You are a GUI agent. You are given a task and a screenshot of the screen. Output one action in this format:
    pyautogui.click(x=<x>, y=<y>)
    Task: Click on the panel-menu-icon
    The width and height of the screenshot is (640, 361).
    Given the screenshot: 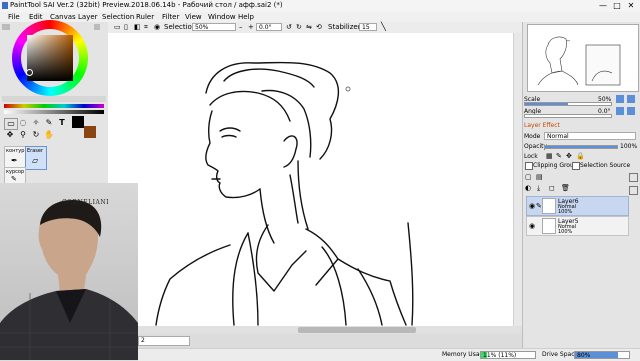 What is the action you would take?
    pyautogui.click(x=97, y=27)
    